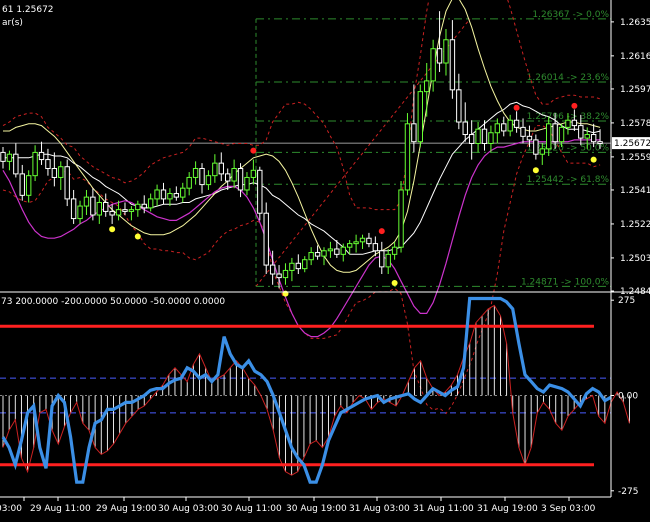  Describe the element at coordinates (628, 492) in the screenshot. I see `oscillator-tick-label: -275` at that location.